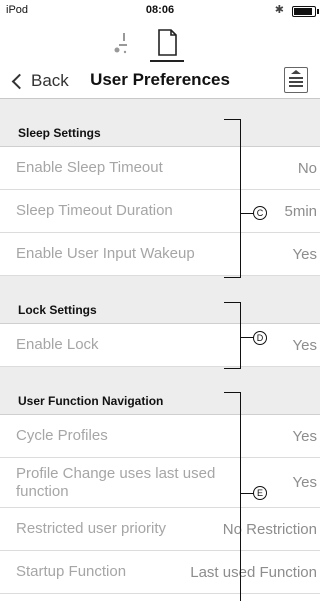  Describe the element at coordinates (279, 10) in the screenshot. I see `bluetooth-icon: ✱` at that location.